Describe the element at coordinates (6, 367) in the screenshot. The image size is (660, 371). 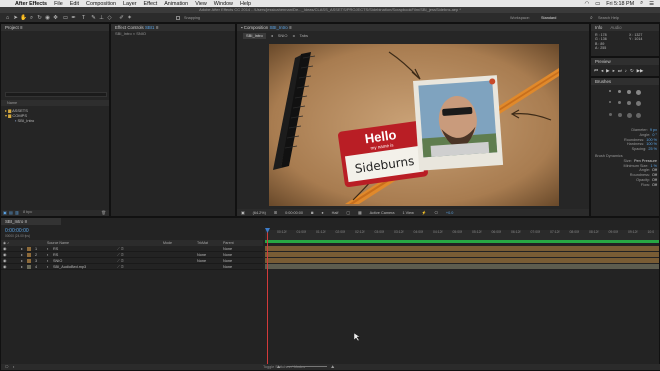
I see `comp-mini-flowchart-icon: ⎔` at that location.